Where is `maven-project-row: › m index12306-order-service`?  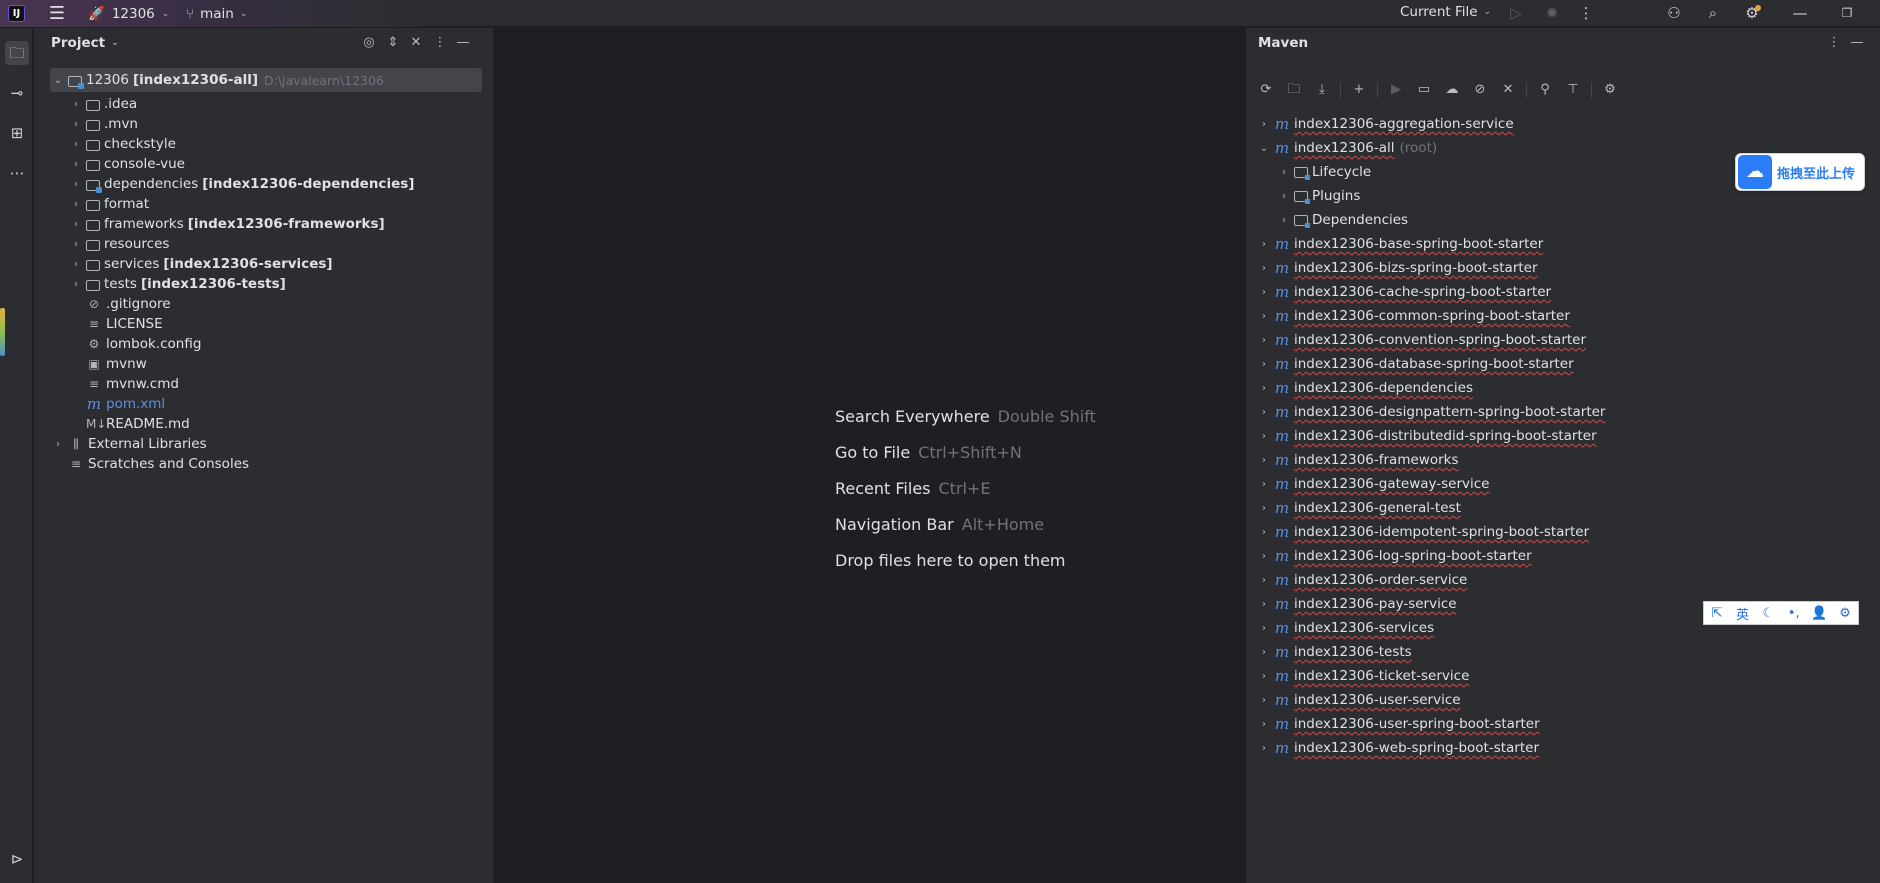
maven-project-row: › m index12306-order-service is located at coordinates (1361, 580).